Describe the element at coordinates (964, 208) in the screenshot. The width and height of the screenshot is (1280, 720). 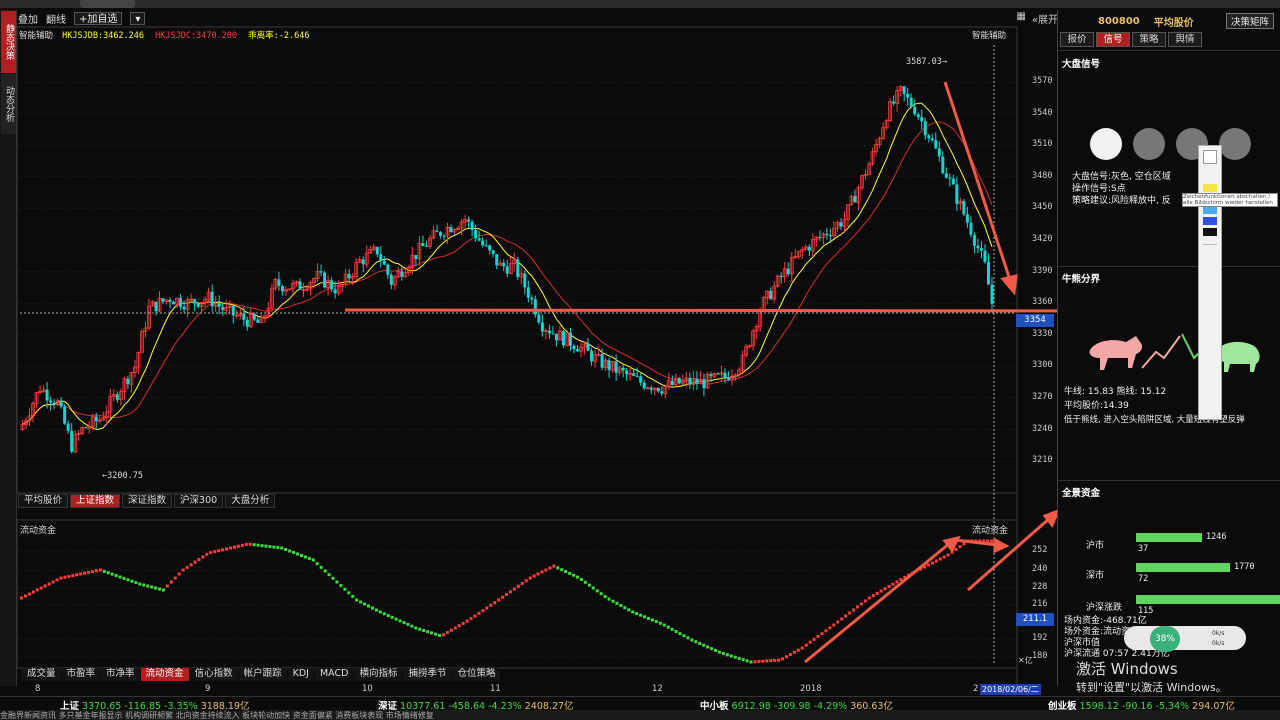
I see `candle` at that location.